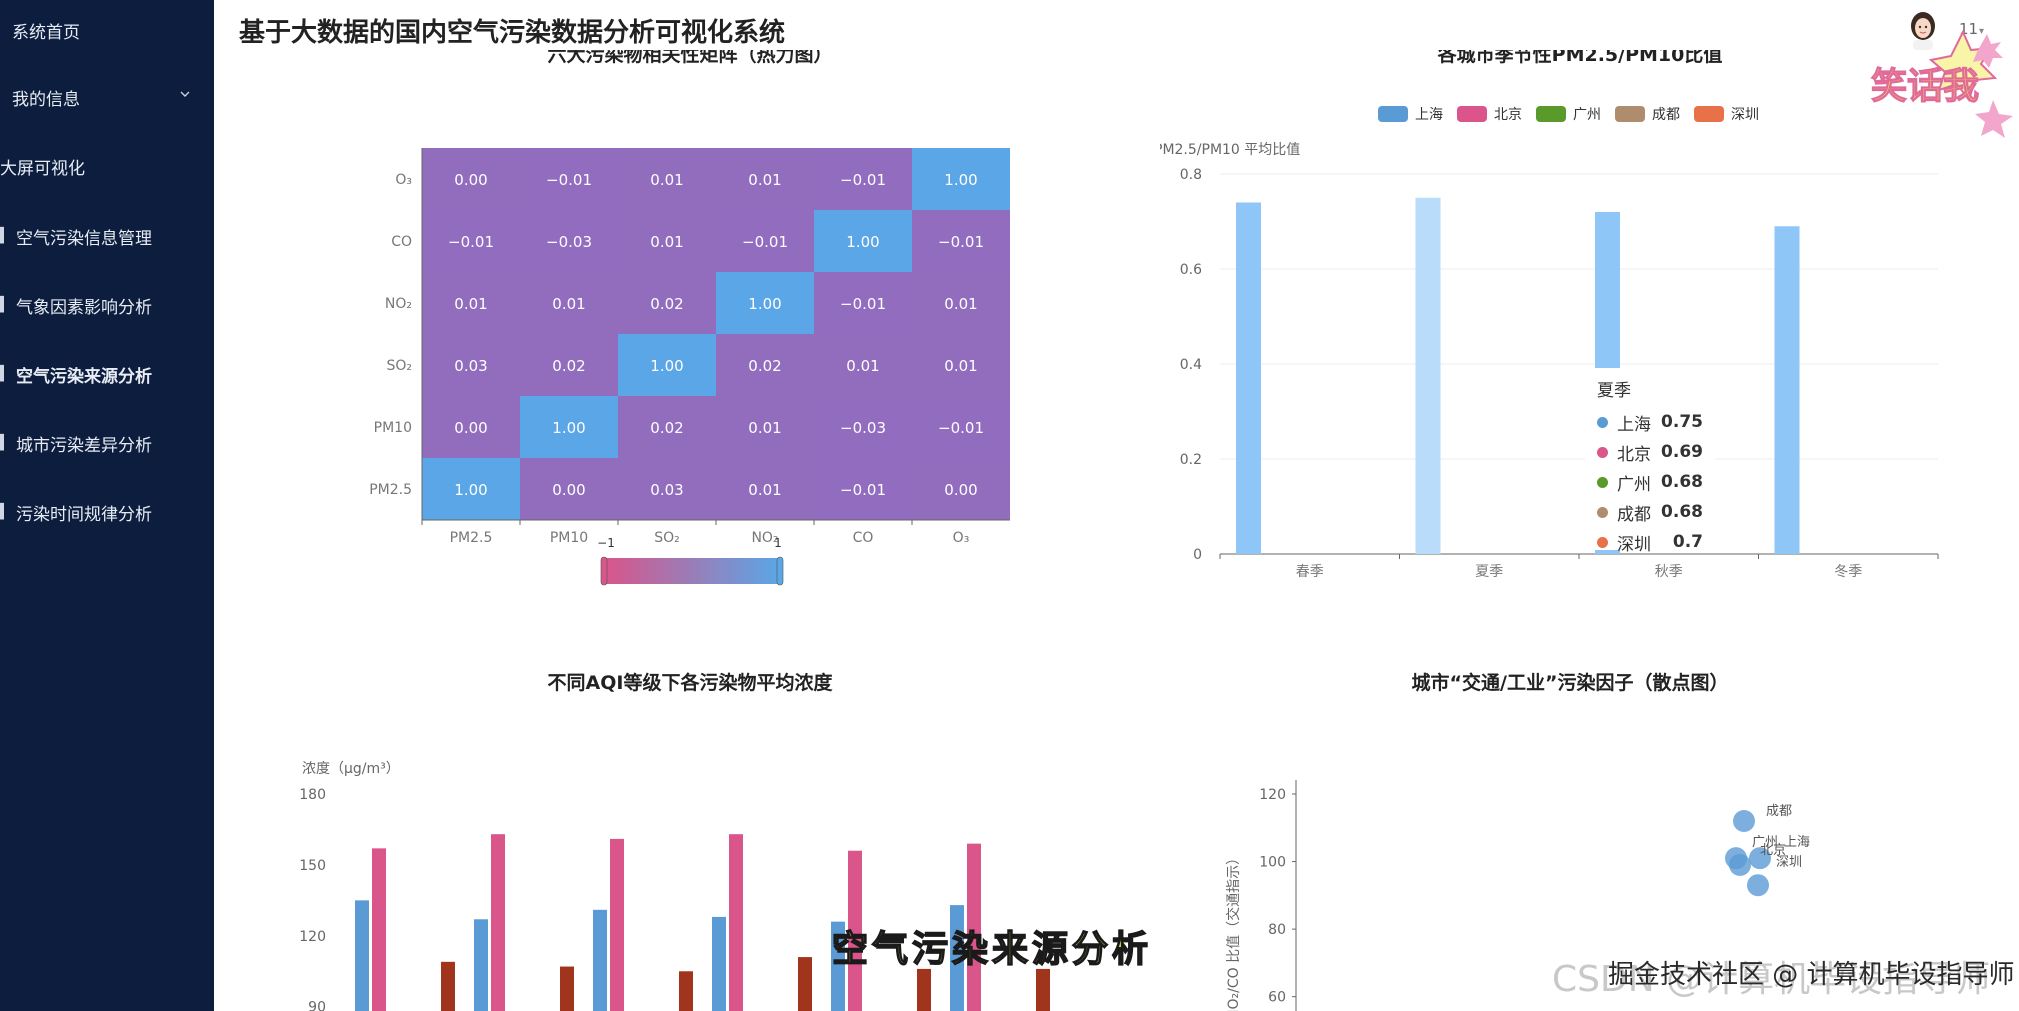 This screenshot has width=2019, height=1011. Describe the element at coordinates (42, 168) in the screenshot. I see `sidebar-item-label: 大屏可视化` at that location.